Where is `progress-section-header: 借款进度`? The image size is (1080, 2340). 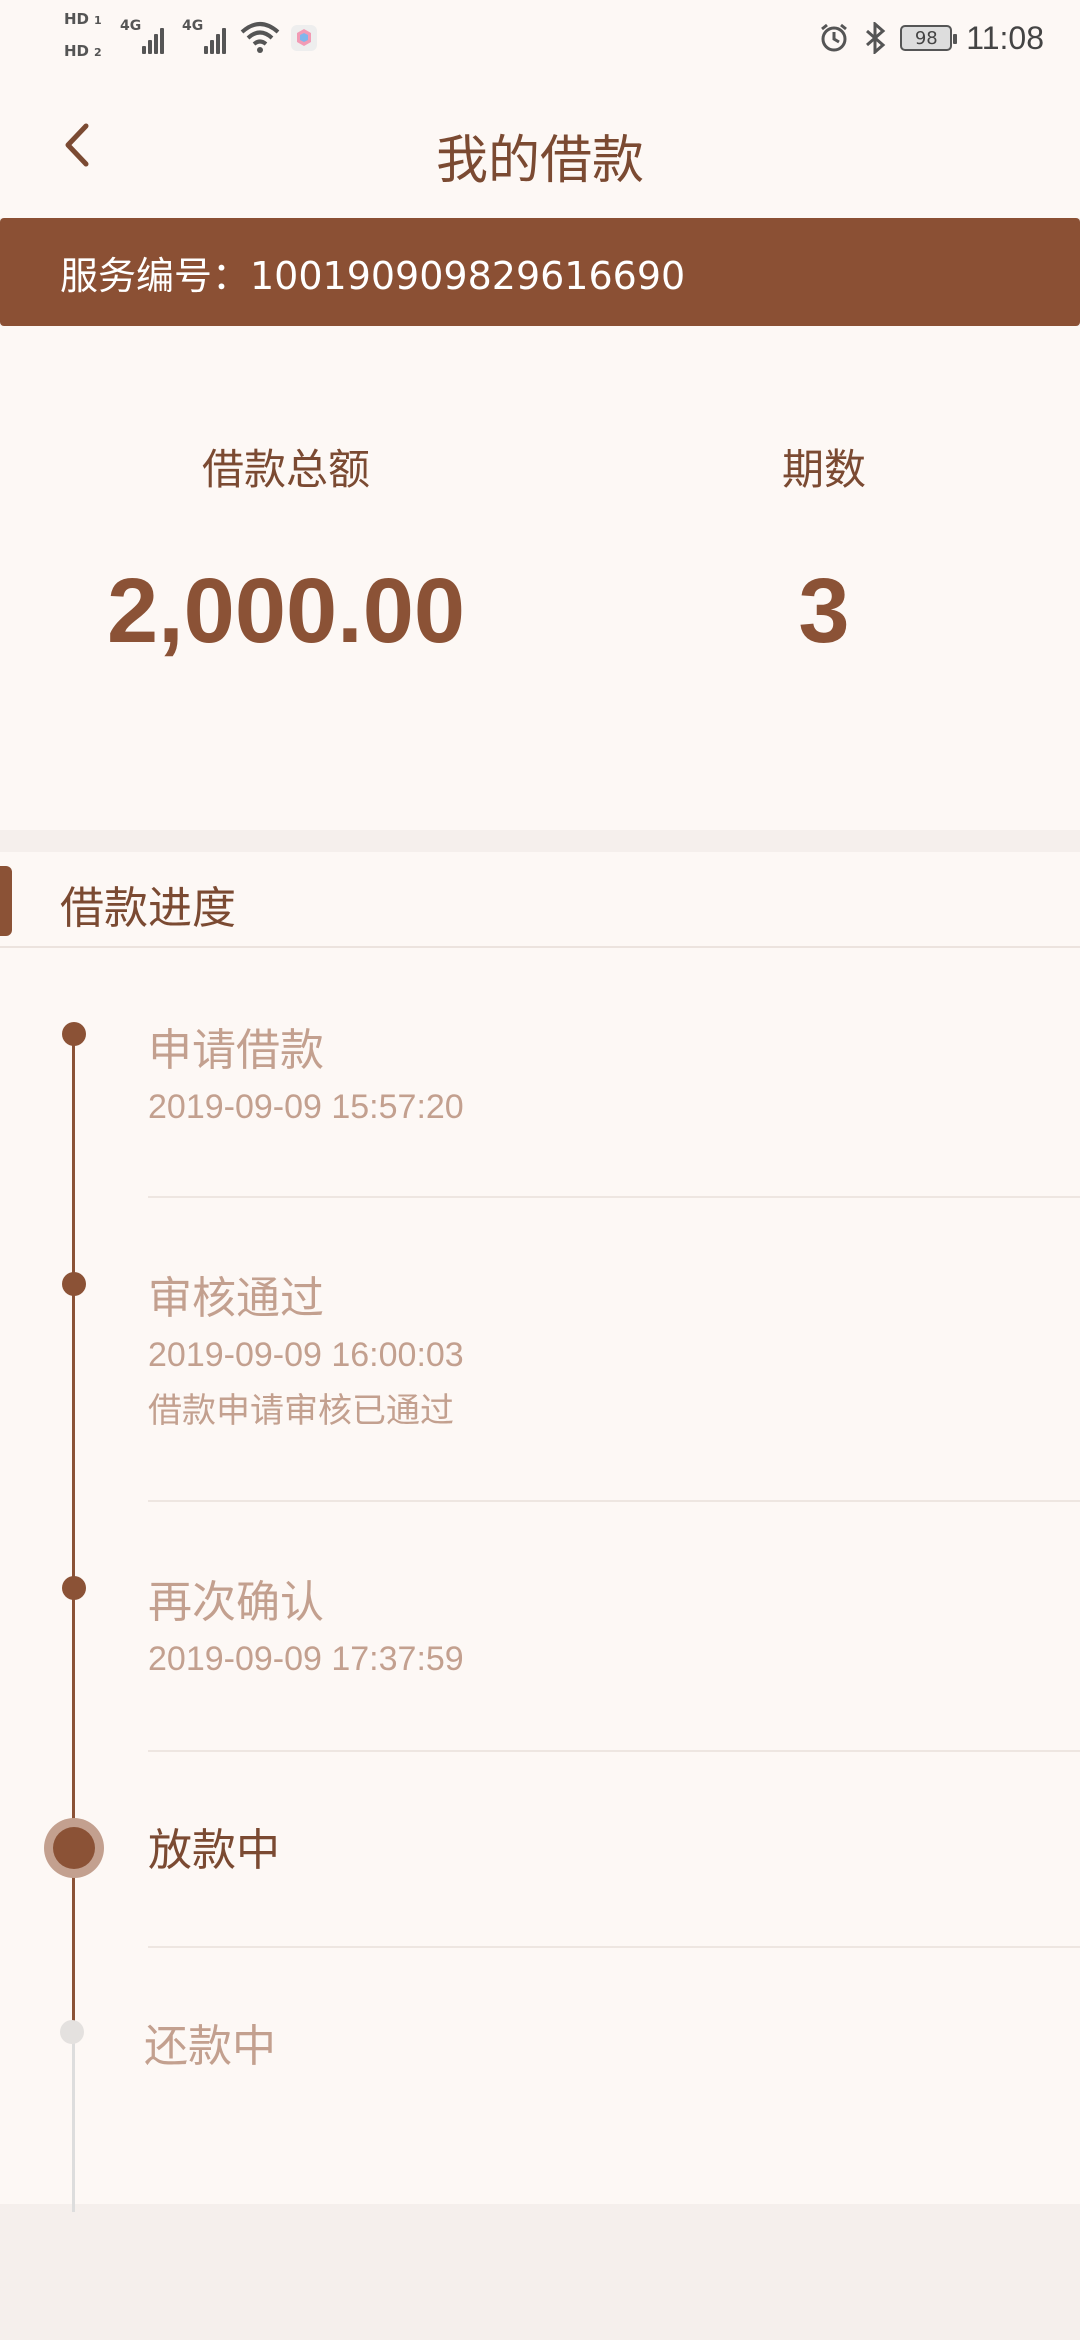
progress-section-header: 借款进度 is located at coordinates (540, 900).